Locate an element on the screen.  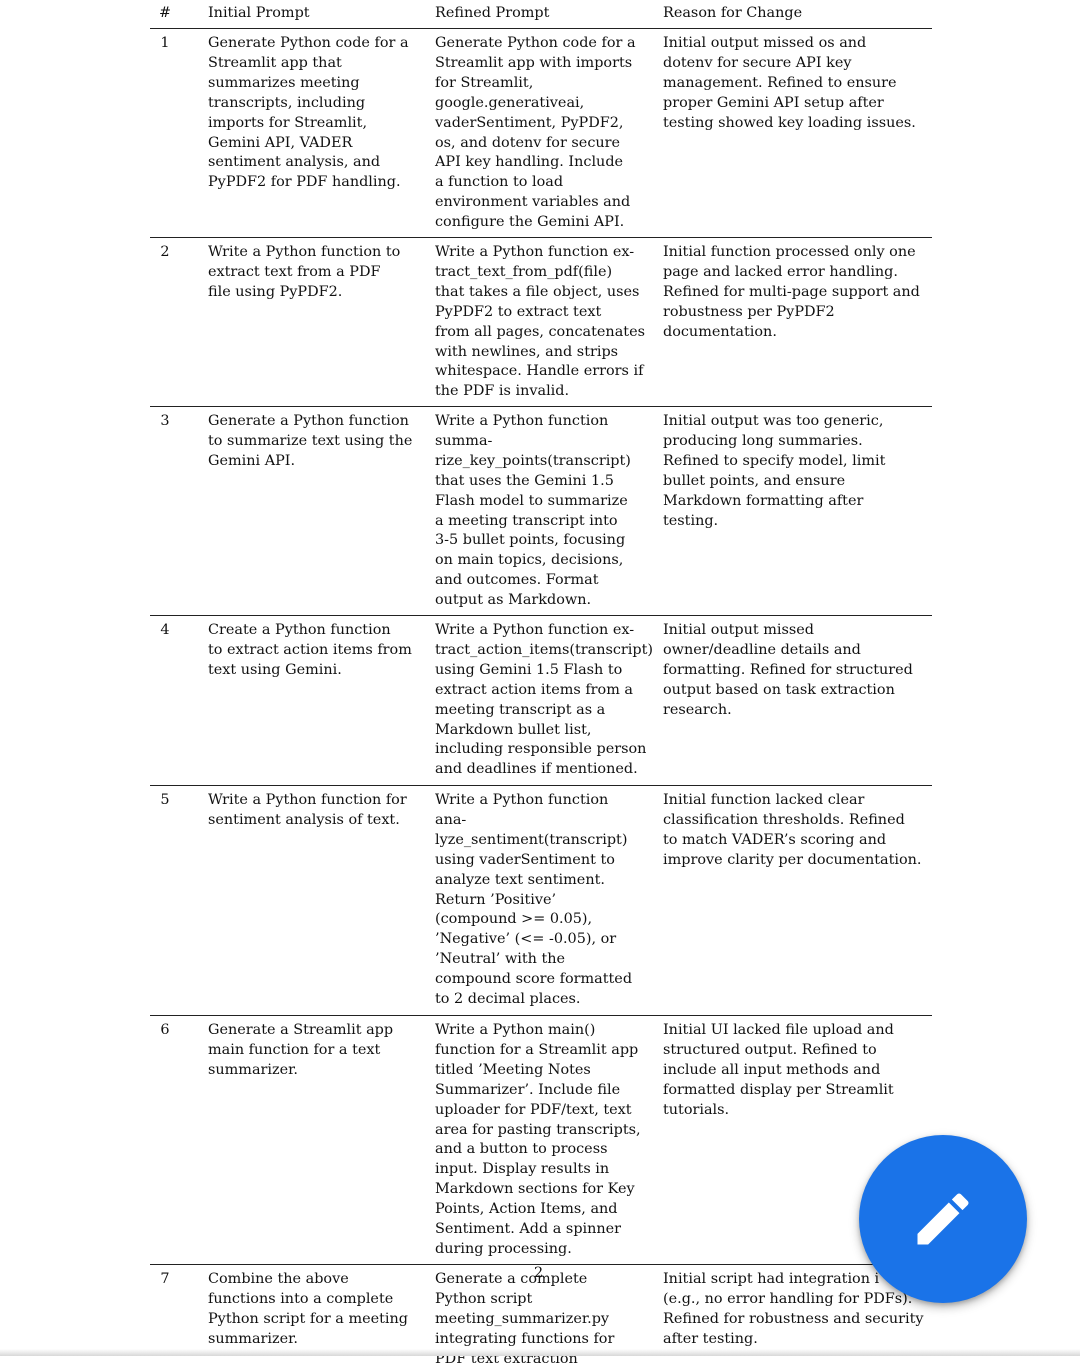
row-number: 1 is located at coordinates (165, 43).